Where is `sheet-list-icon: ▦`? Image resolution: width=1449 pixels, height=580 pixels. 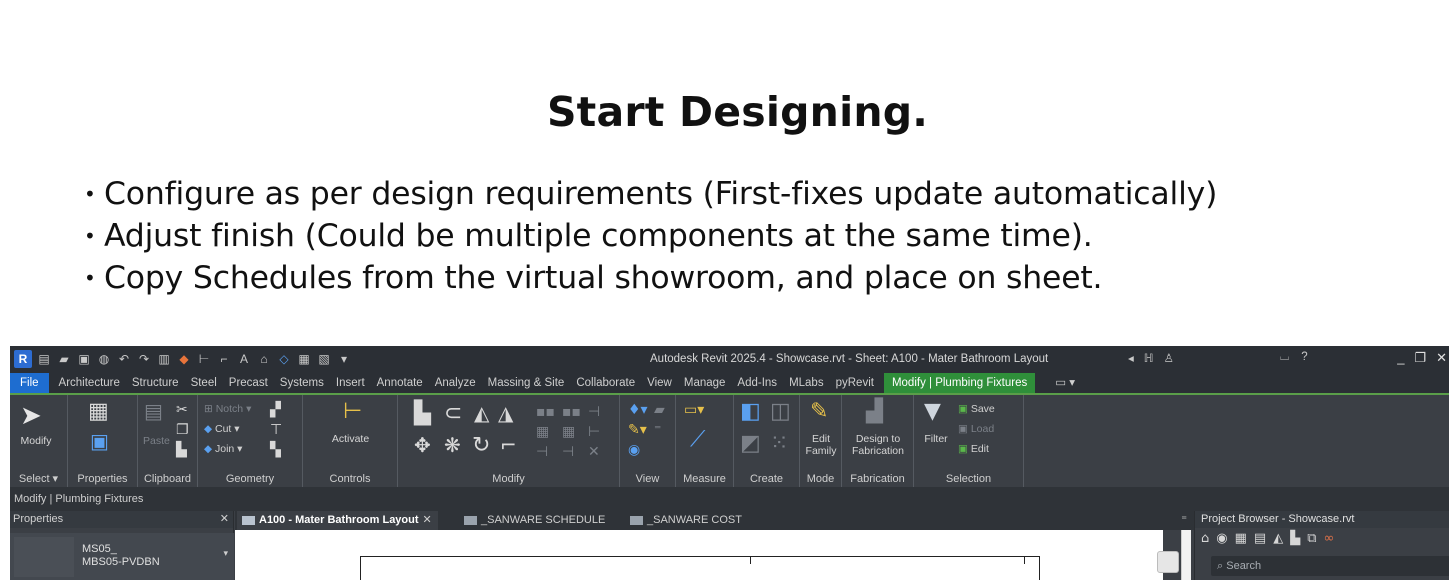 sheet-list-icon: ▦ is located at coordinates (1241, 538).